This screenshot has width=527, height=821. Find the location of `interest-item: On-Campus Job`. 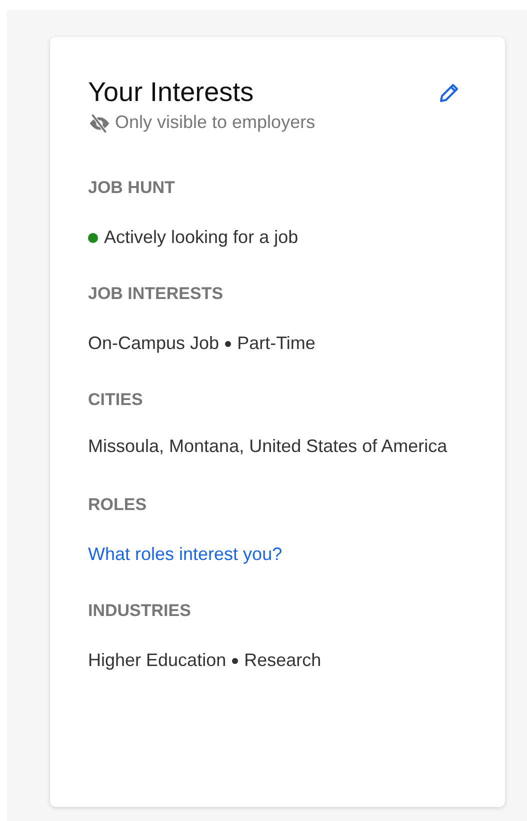

interest-item: On-Campus Job is located at coordinates (154, 343).